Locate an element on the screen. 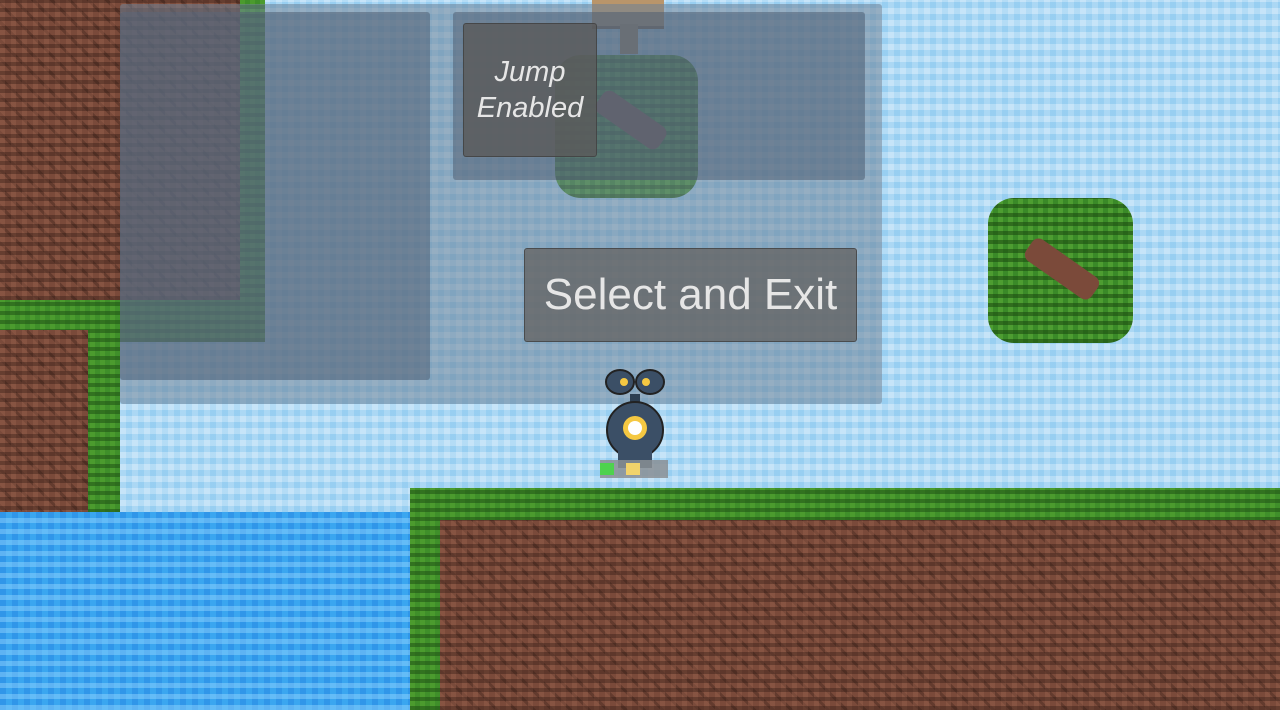 Image resolution: width=1280 pixels, height=710 pixels. jump-enabled-toggle: Jump Enabled is located at coordinates (530, 90).